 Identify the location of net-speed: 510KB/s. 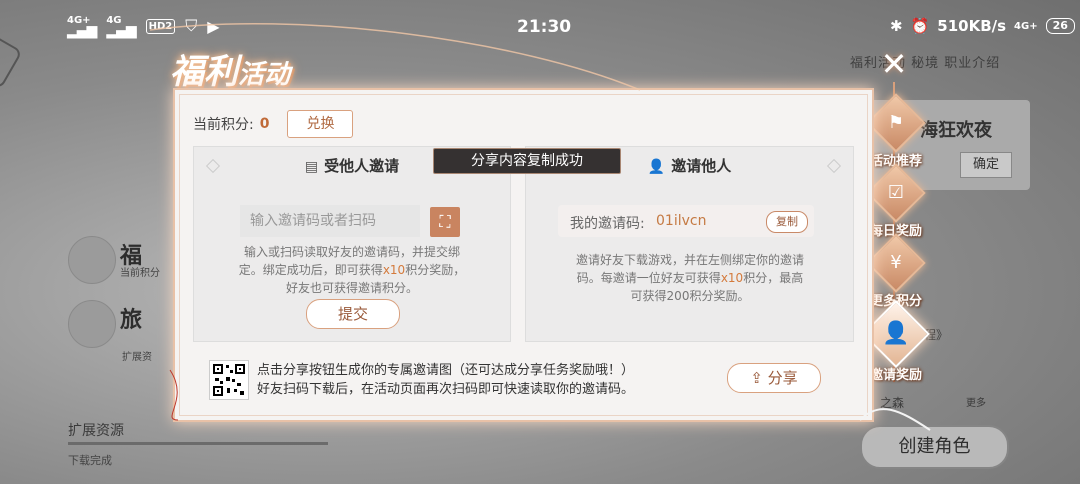
(972, 26).